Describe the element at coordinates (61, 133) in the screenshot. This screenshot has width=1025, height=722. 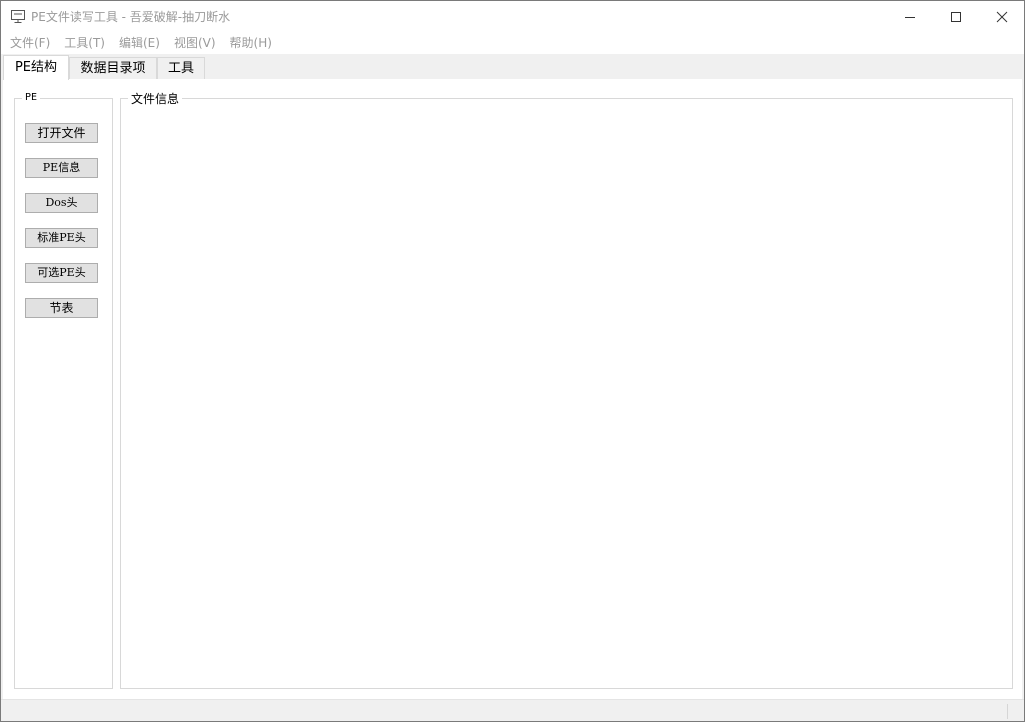
I see `open-file-button: 打开文件` at that location.